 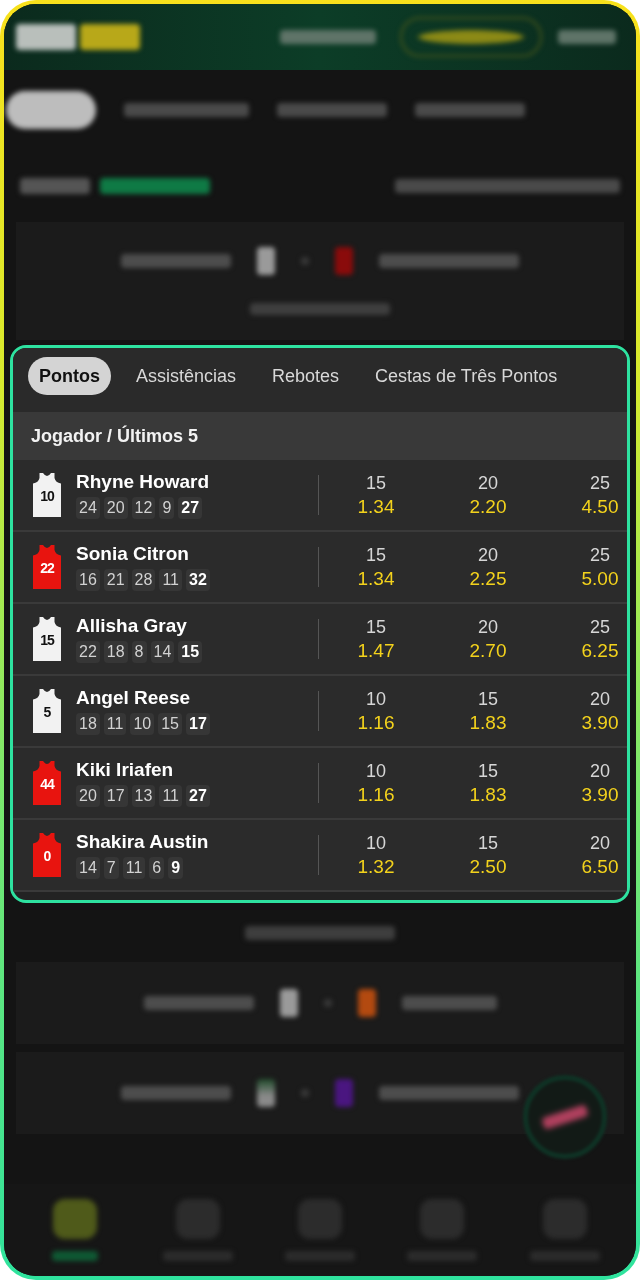 What do you see at coordinates (69, 376) in the screenshot?
I see `market-tab: Pontos` at bounding box center [69, 376].